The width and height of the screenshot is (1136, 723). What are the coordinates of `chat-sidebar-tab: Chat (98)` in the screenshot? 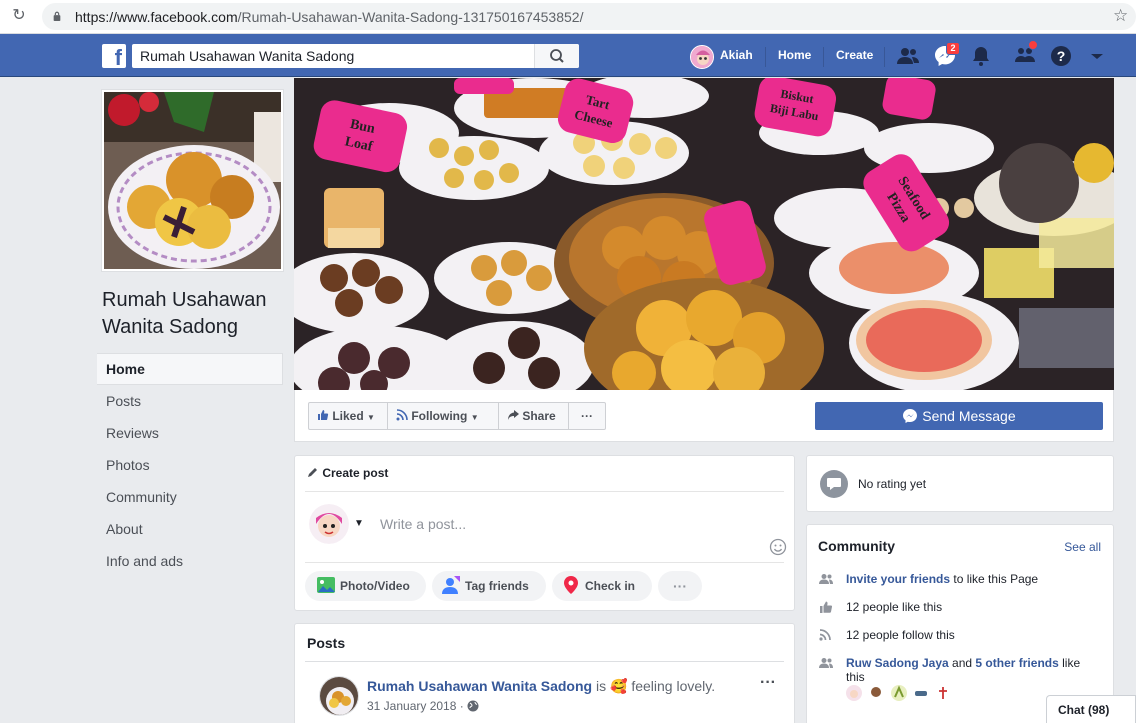 It's located at (1091, 709).